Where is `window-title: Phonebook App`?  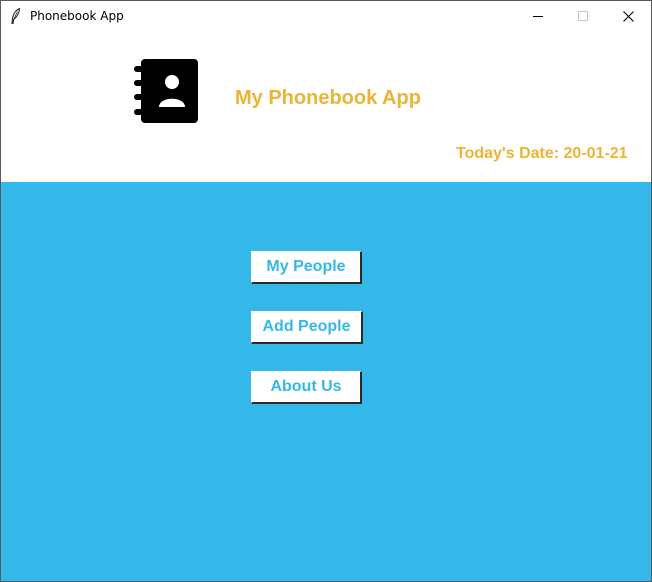
window-title: Phonebook App is located at coordinates (77, 16).